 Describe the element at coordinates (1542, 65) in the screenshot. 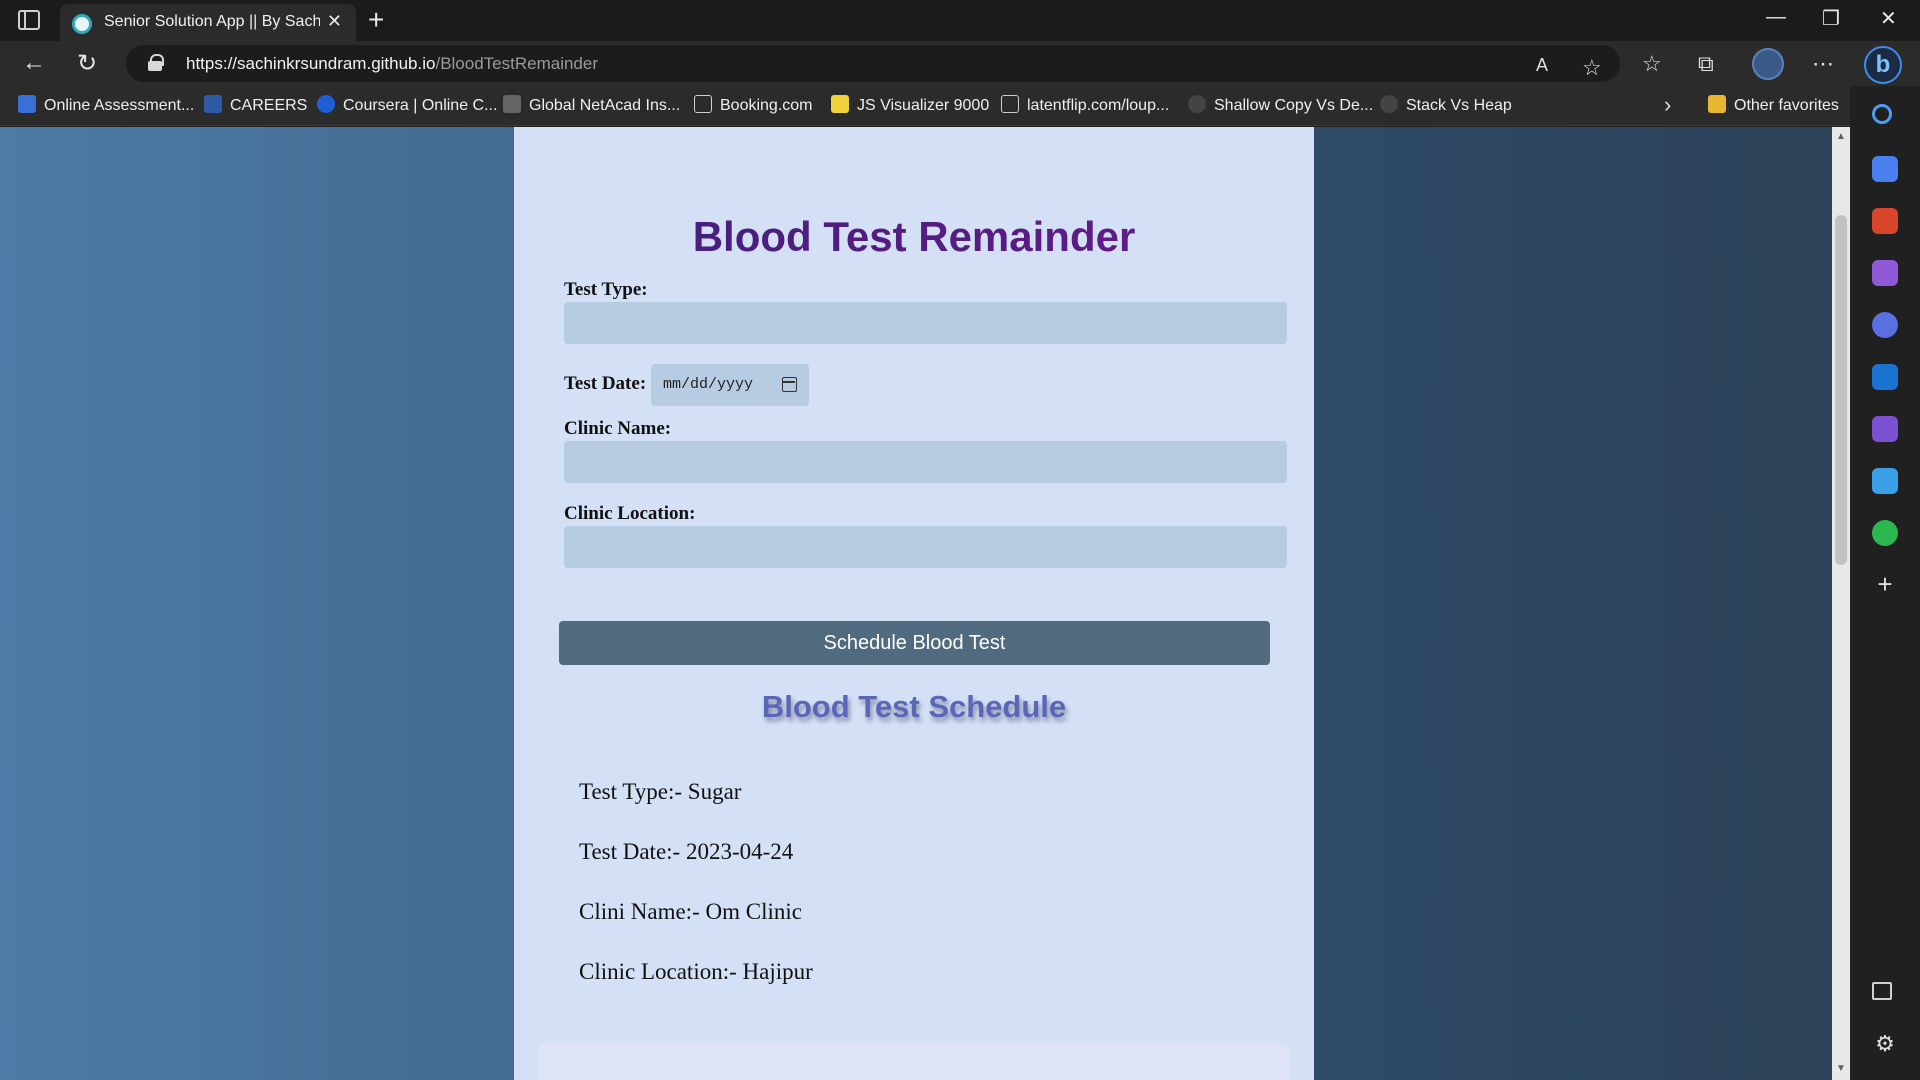

I see `read-aloud-icon: A` at that location.